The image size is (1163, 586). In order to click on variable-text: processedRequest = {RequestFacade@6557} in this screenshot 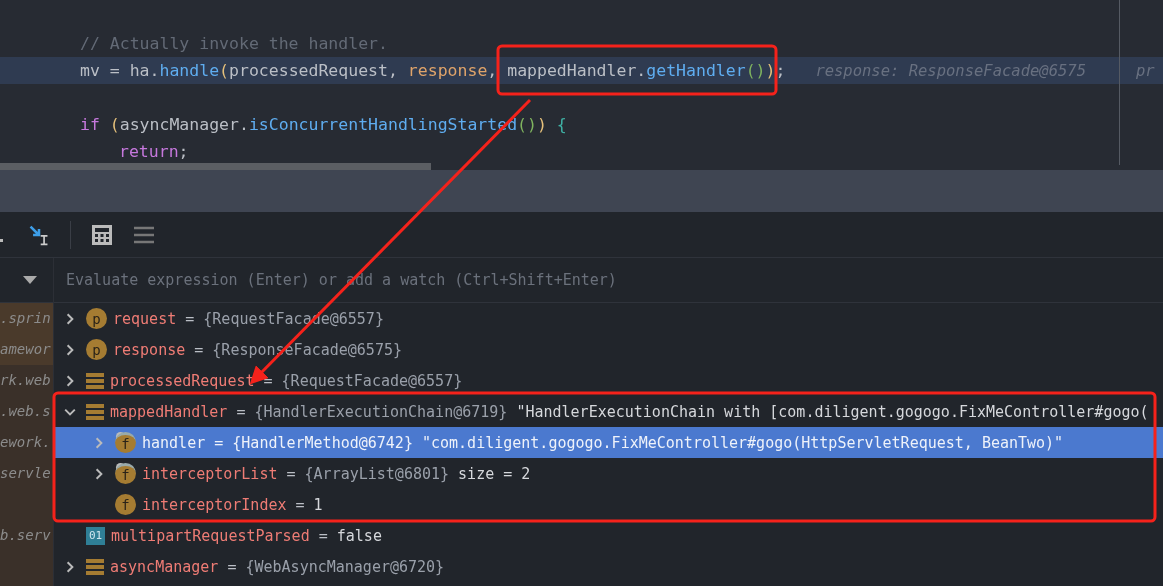, I will do `click(286, 380)`.